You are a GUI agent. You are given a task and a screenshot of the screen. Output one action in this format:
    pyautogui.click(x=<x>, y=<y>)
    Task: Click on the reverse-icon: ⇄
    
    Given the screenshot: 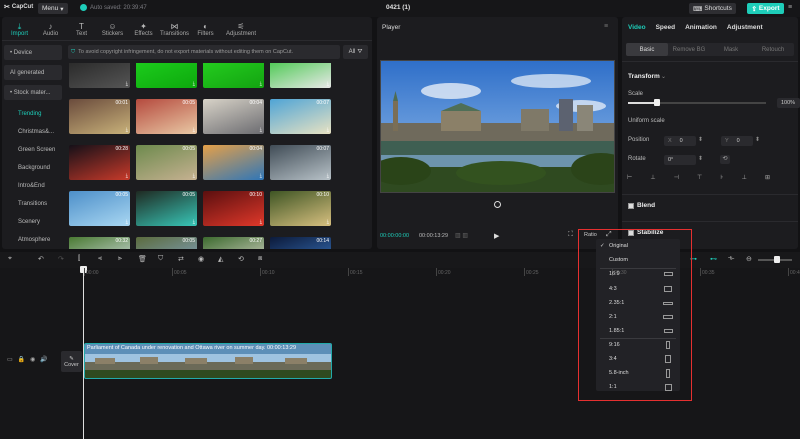 What is the action you would take?
    pyautogui.click(x=181, y=259)
    